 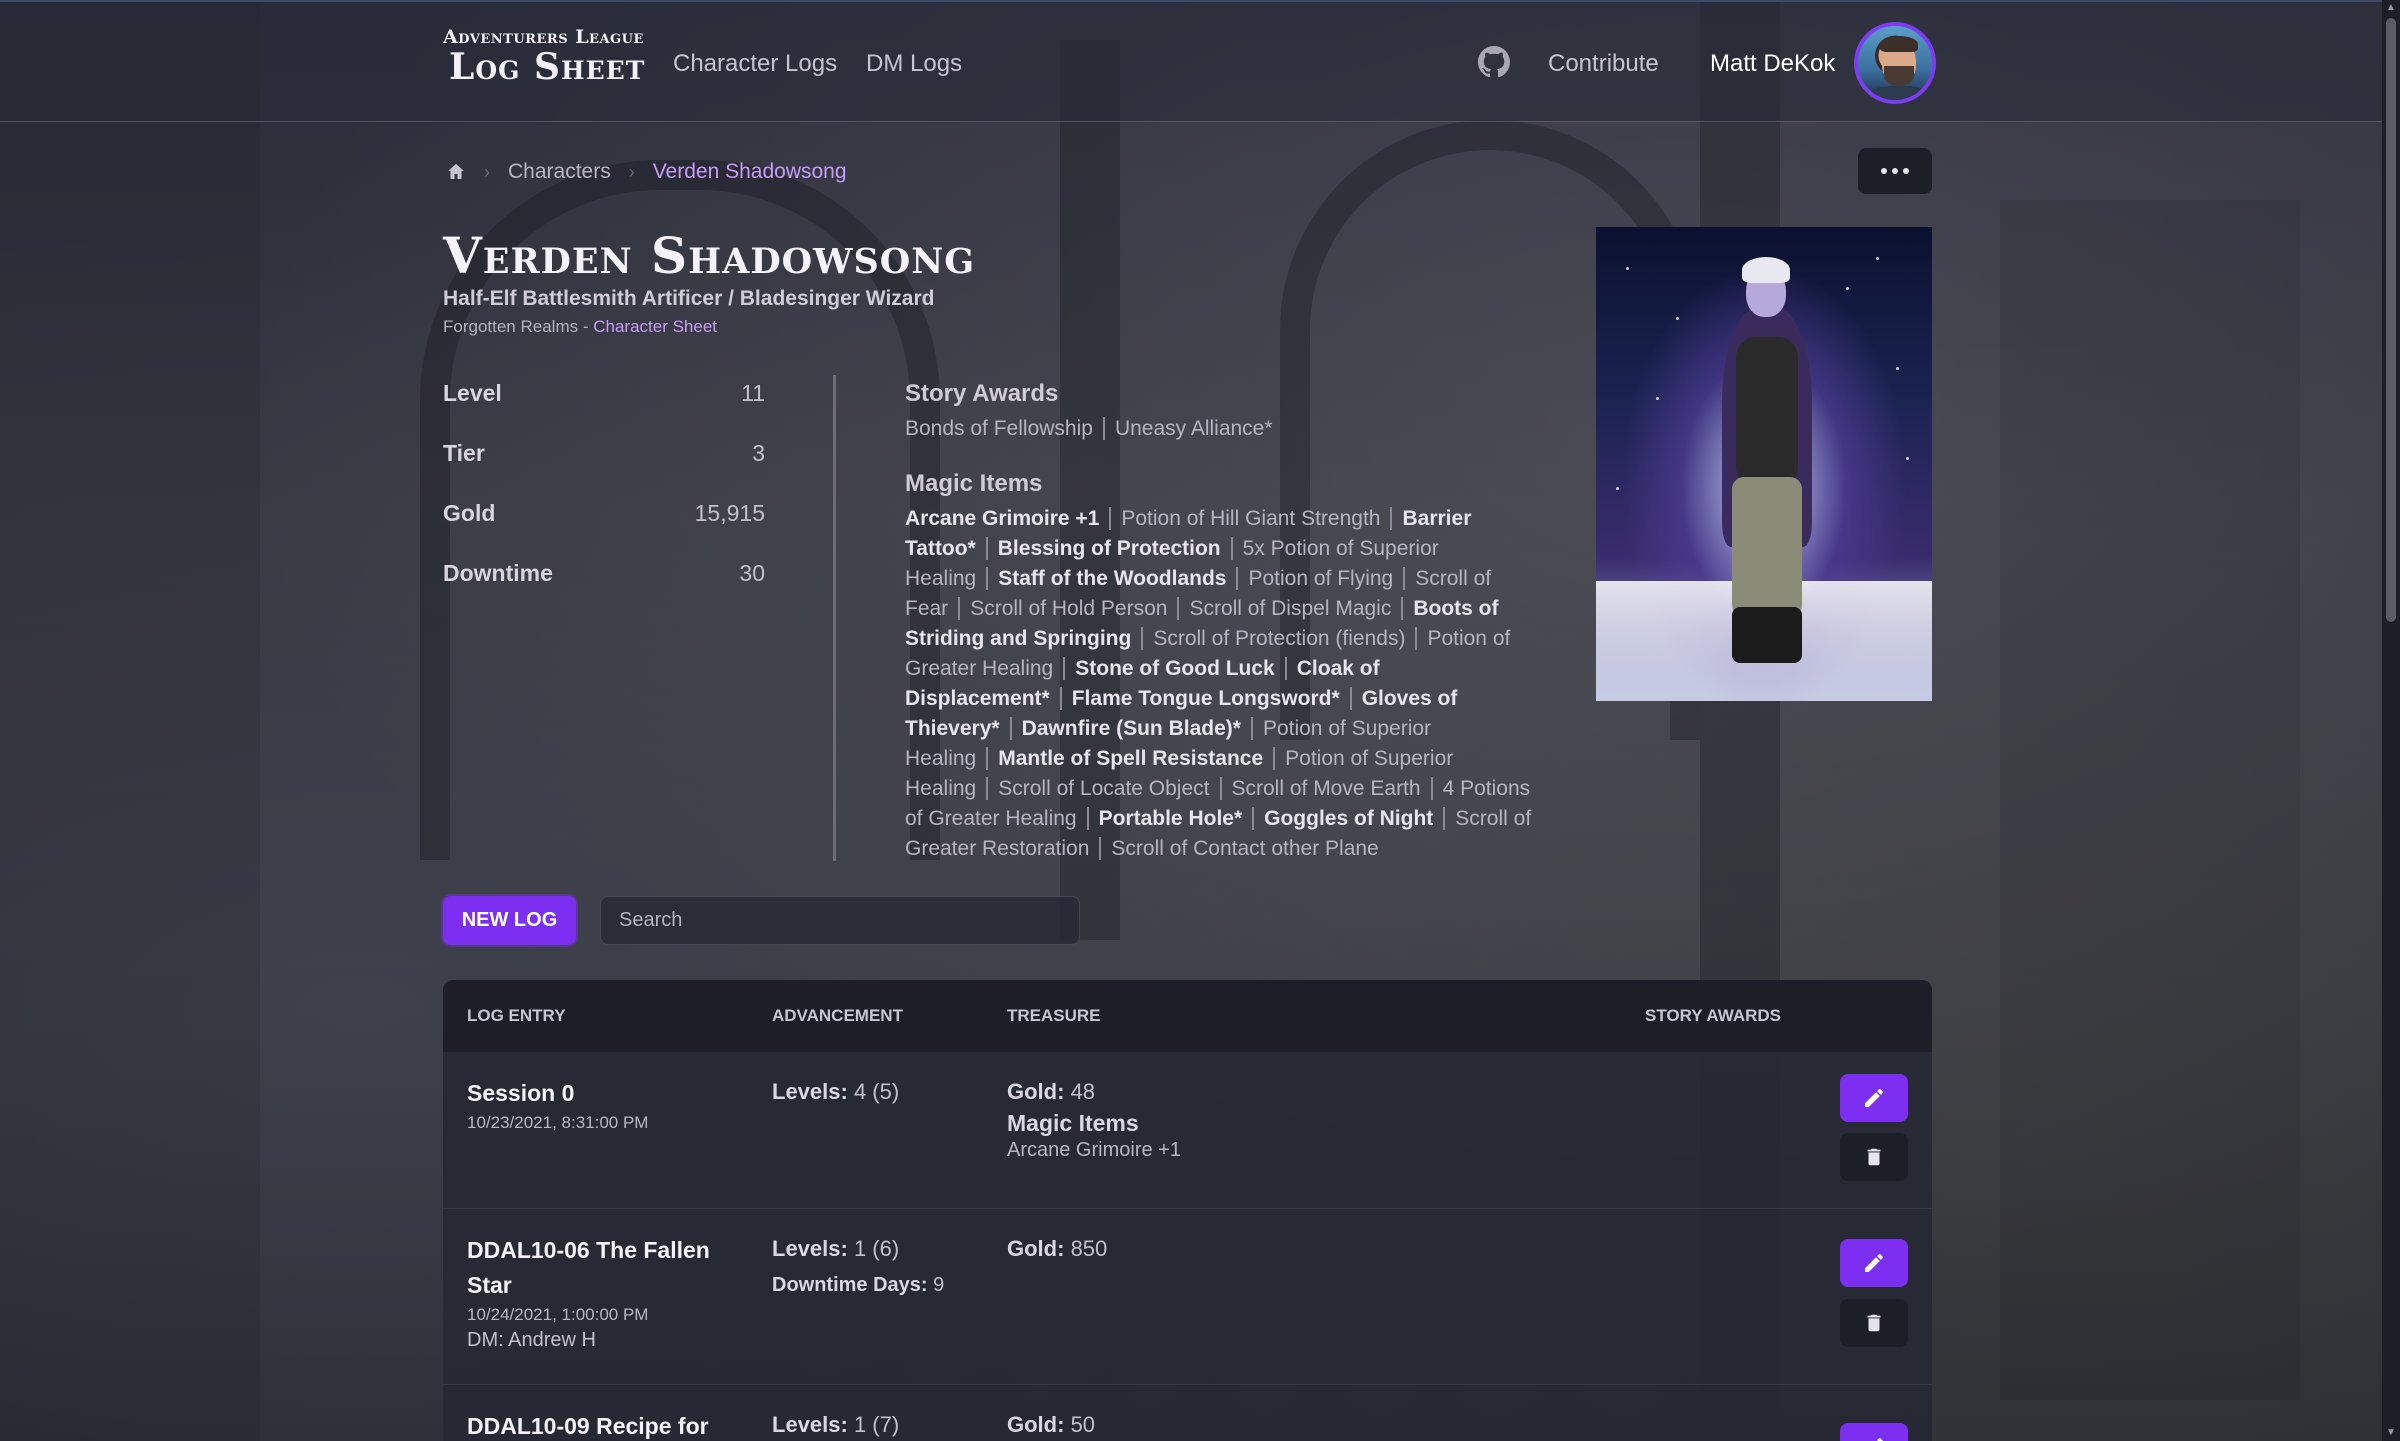 What do you see at coordinates (709, 255) in the screenshot?
I see `character-name: Verden Shadowsong` at bounding box center [709, 255].